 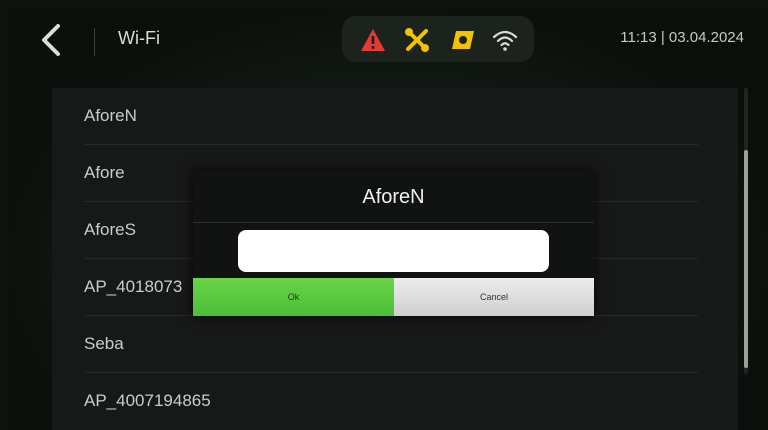 I want to click on tools-icon, so click(x=417, y=40).